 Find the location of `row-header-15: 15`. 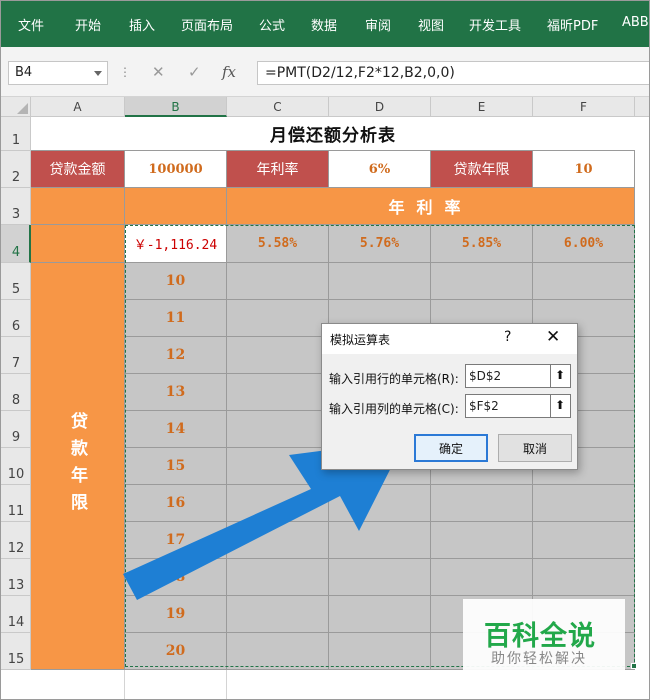

row-header-15: 15 is located at coordinates (16, 651).